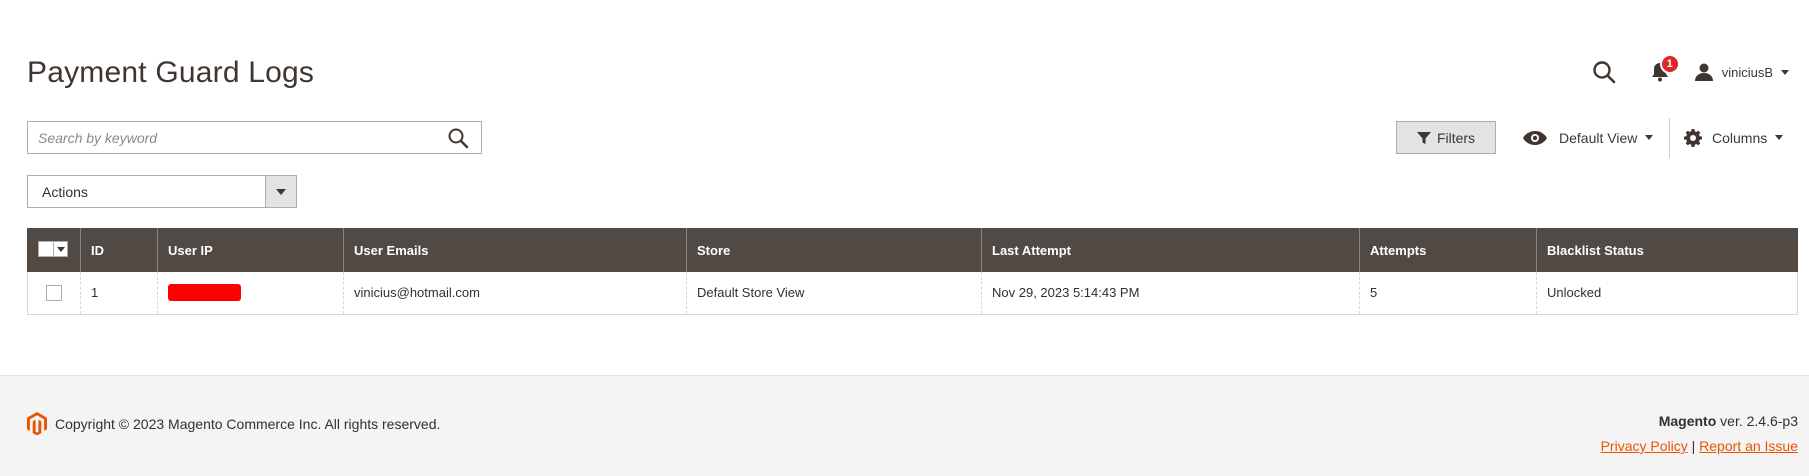  Describe the element at coordinates (171, 72) in the screenshot. I see `page-title: Payment Guard Logs` at that location.